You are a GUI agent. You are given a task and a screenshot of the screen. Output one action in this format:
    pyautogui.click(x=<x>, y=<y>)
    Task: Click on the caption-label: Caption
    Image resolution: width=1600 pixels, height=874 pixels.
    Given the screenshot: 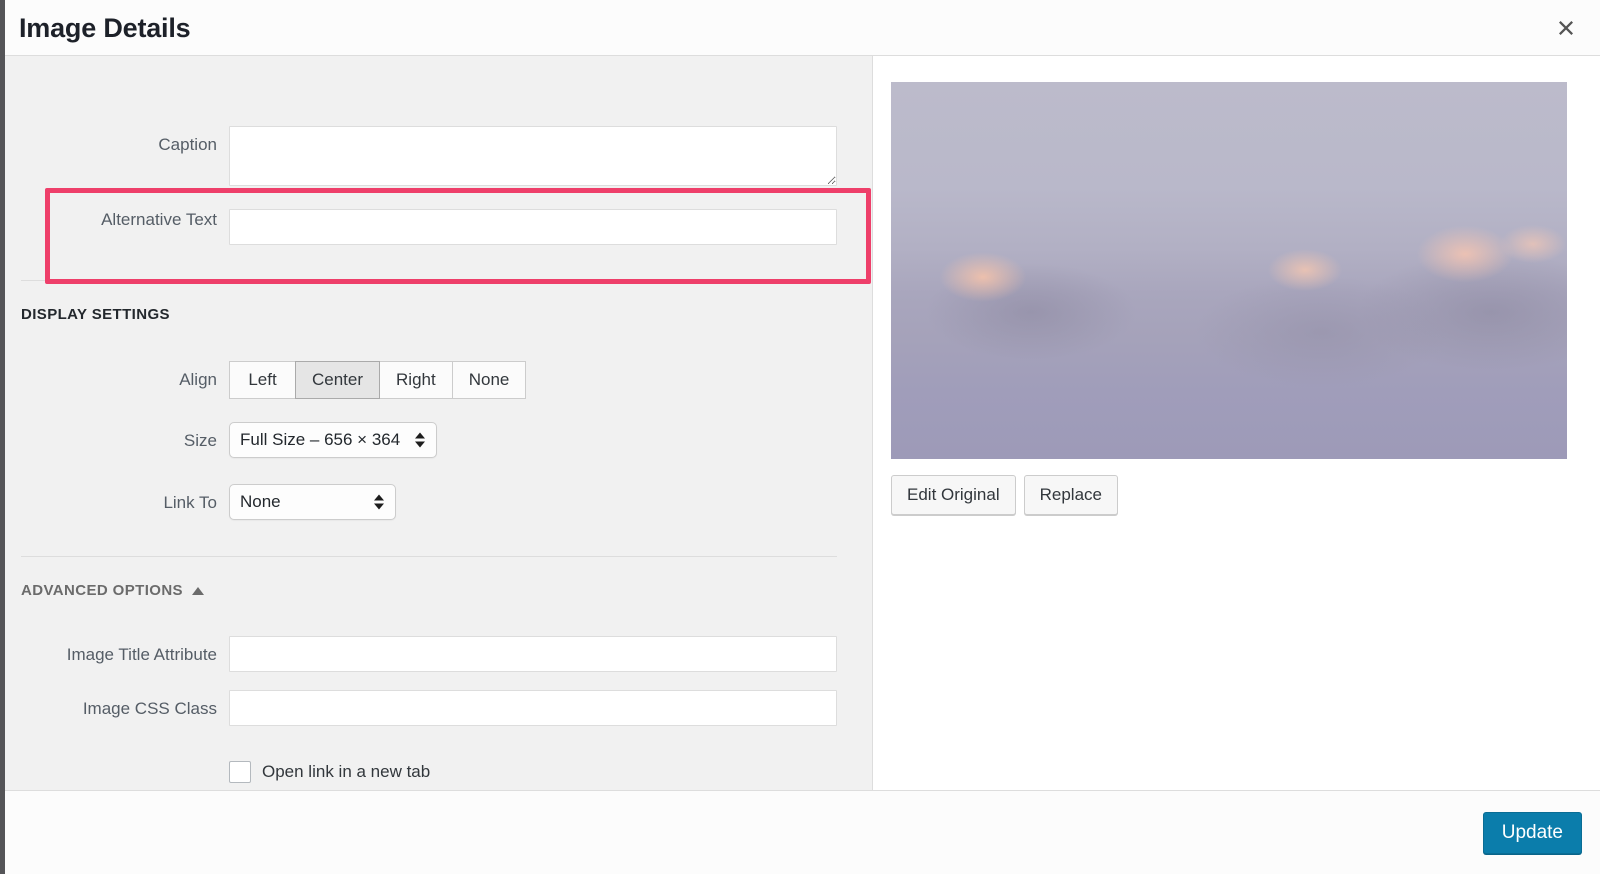 What is the action you would take?
    pyautogui.click(x=187, y=144)
    